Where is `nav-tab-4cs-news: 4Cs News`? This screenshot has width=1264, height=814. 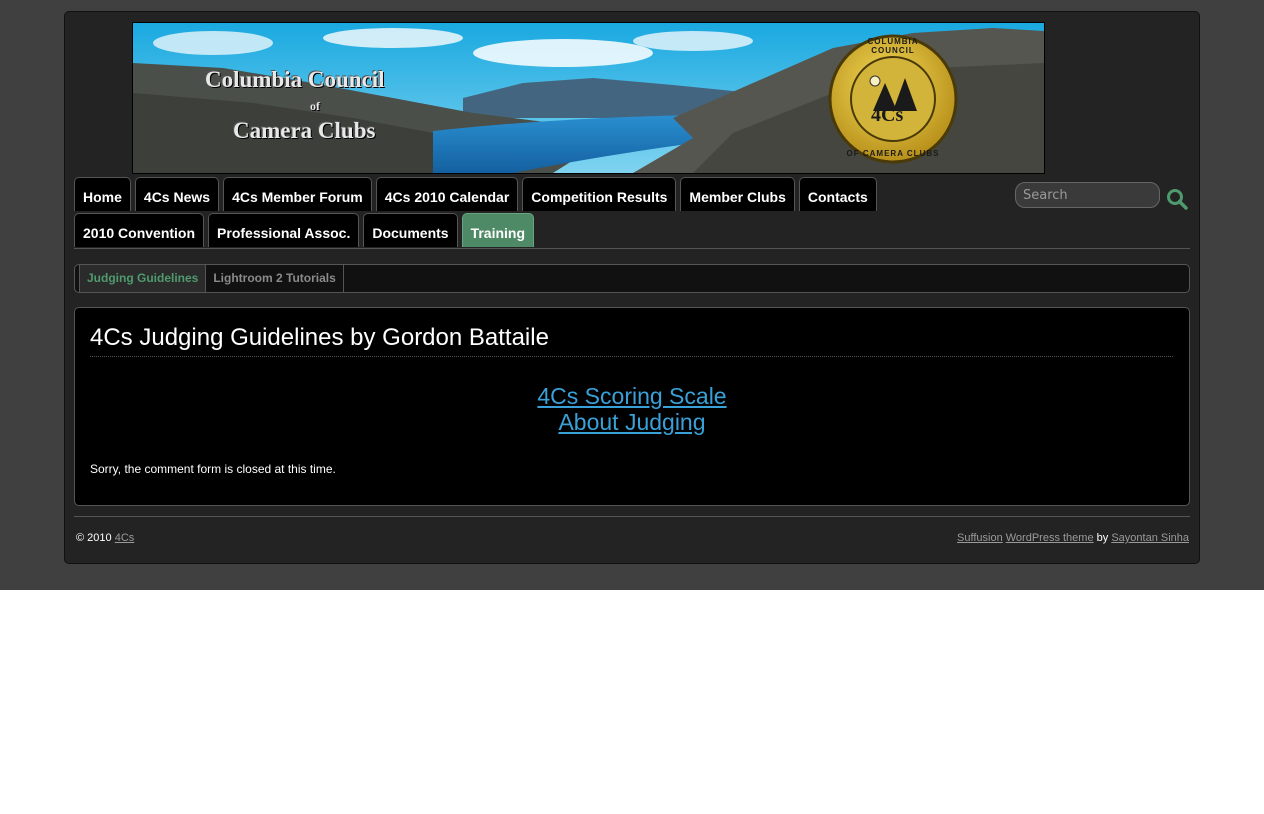
nav-tab-4cs-news: 4Cs News is located at coordinates (177, 194).